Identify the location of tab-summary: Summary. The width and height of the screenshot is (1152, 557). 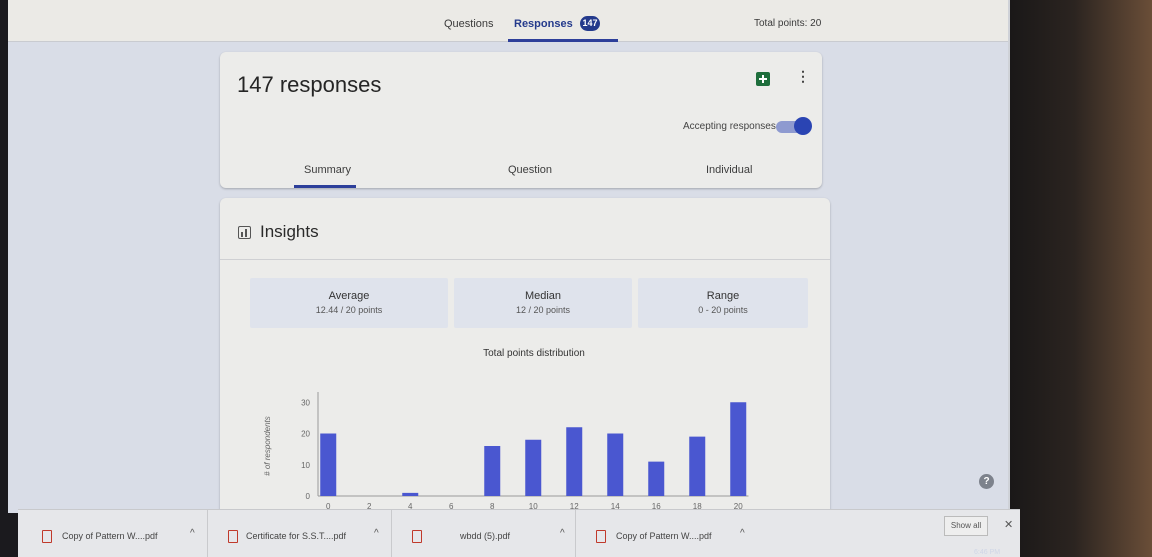
(327, 170).